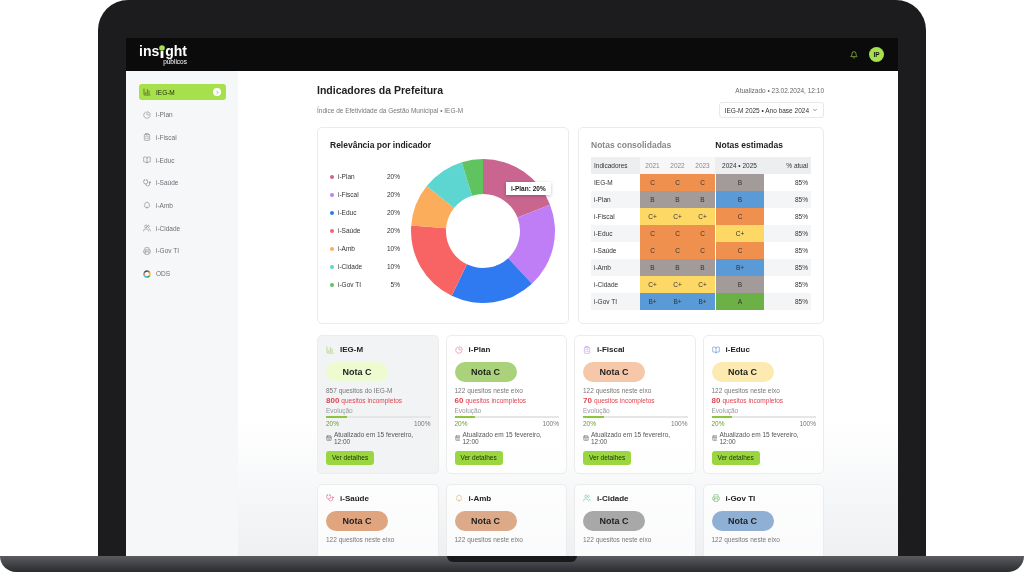 The image size is (1024, 572). I want to click on card-title: i-Amb, so click(480, 498).